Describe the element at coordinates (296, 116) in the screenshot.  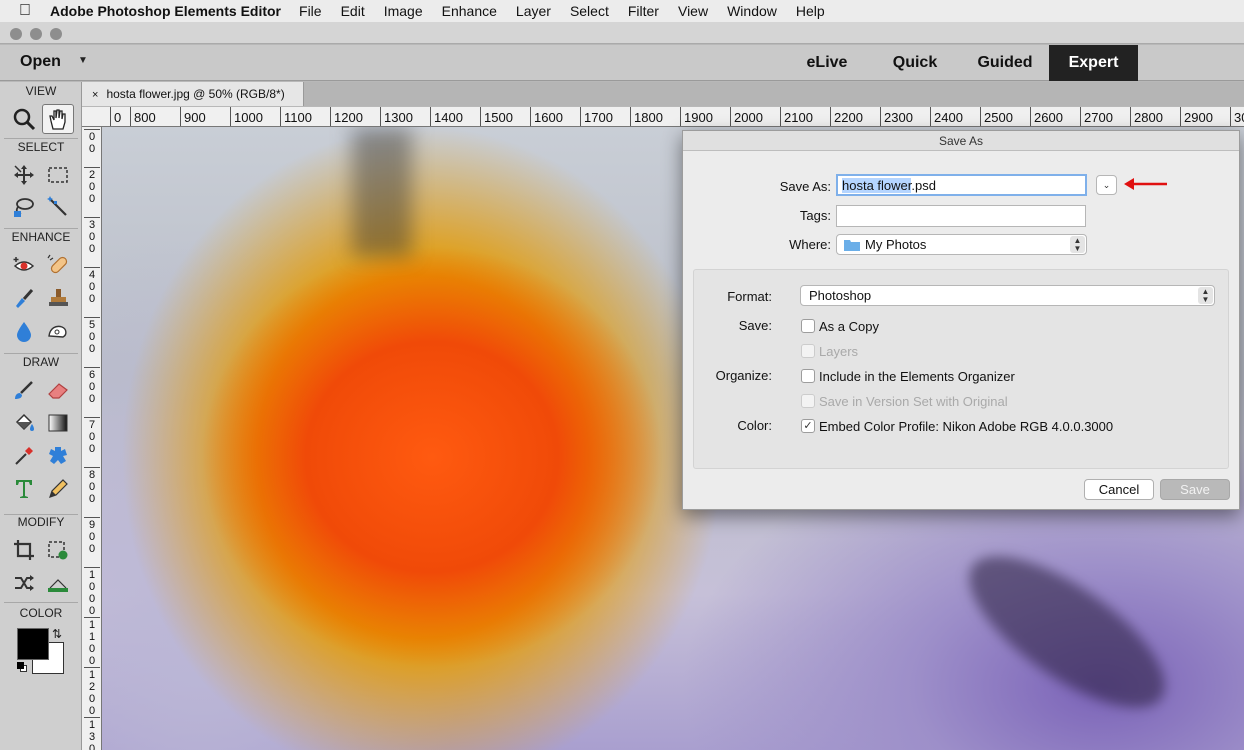
I see `ruler-label: 1100` at that location.